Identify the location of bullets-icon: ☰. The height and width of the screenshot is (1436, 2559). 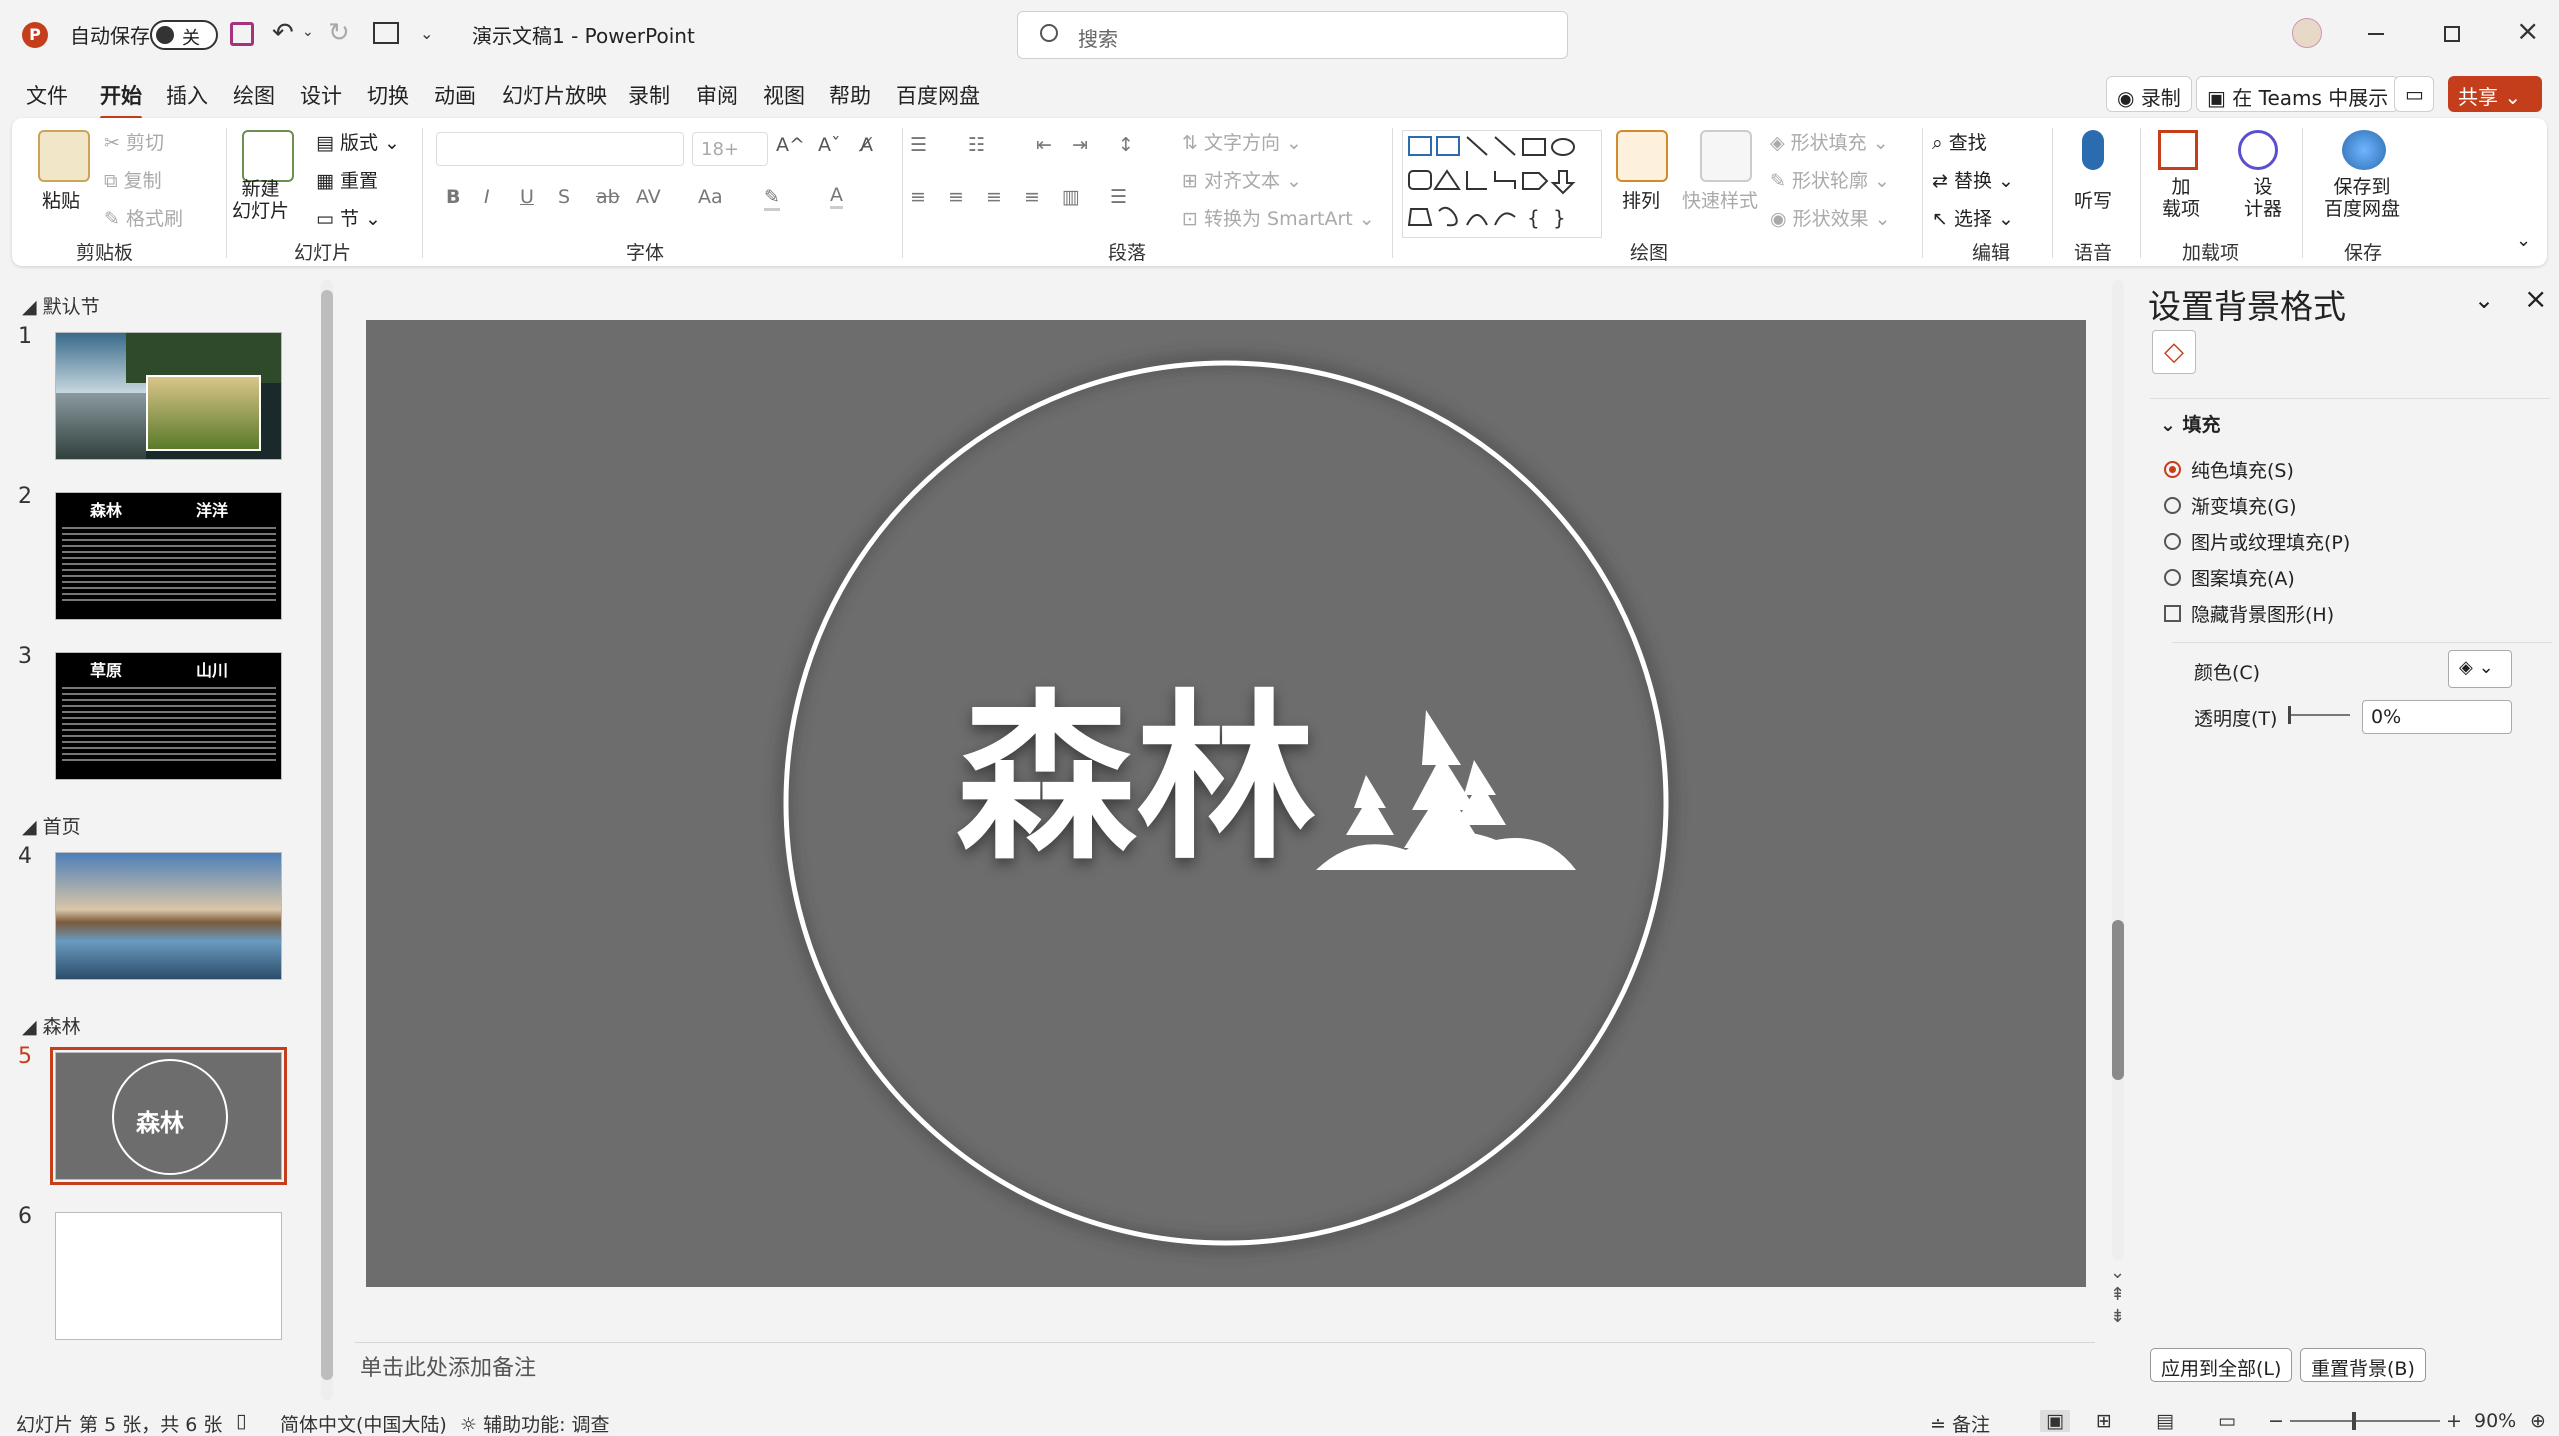
(918, 145).